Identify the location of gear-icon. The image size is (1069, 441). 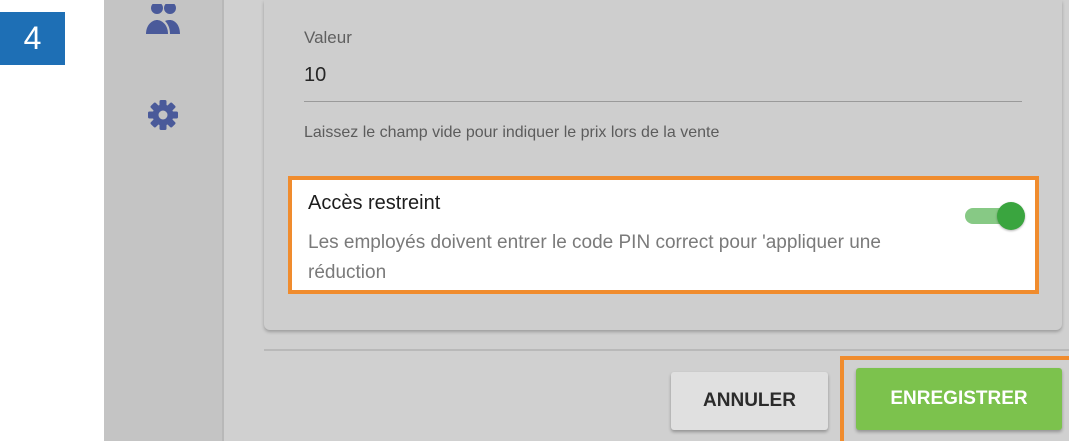
(163, 115).